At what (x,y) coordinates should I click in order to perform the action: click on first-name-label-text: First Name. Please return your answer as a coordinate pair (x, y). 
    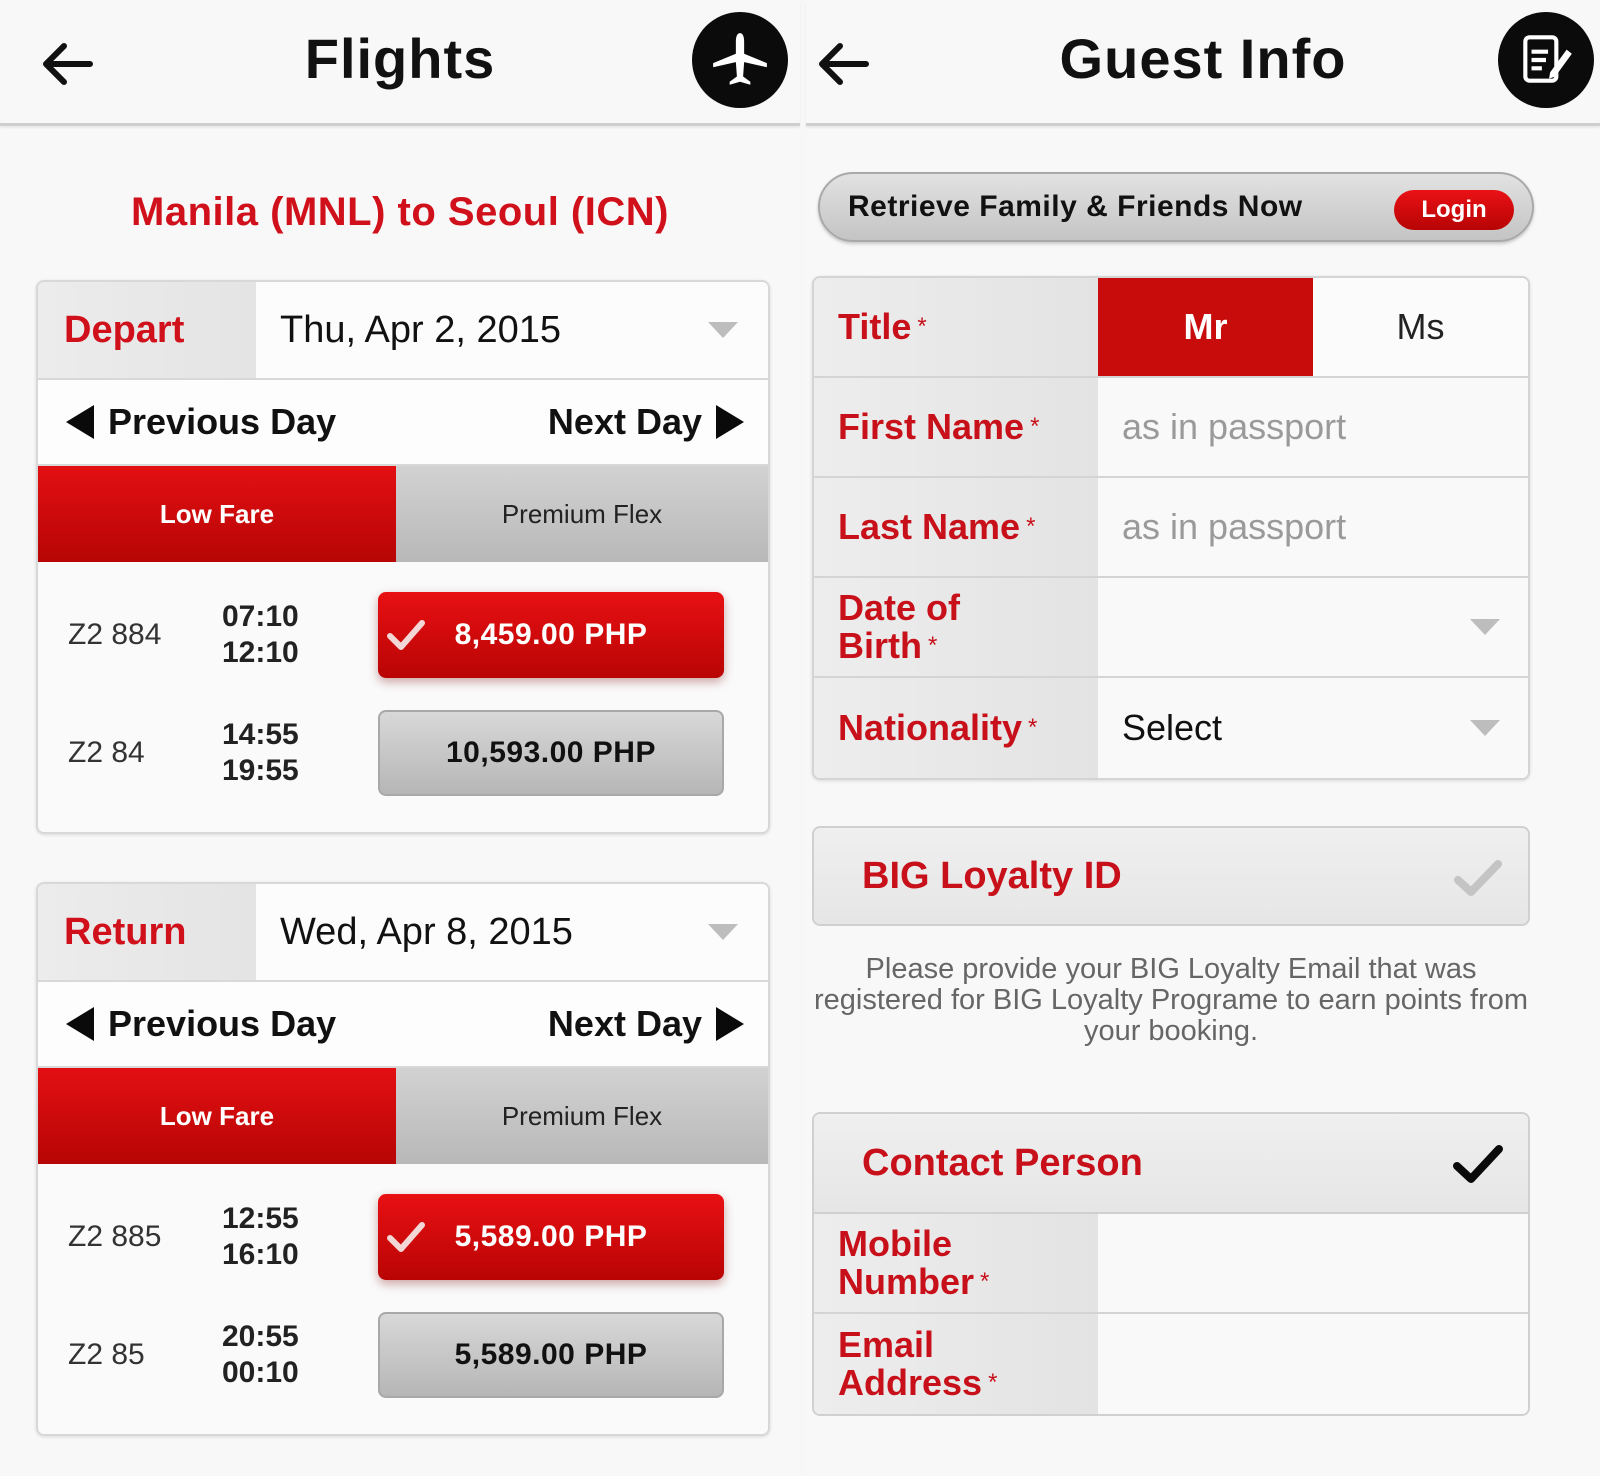
    Looking at the image, I should click on (931, 426).